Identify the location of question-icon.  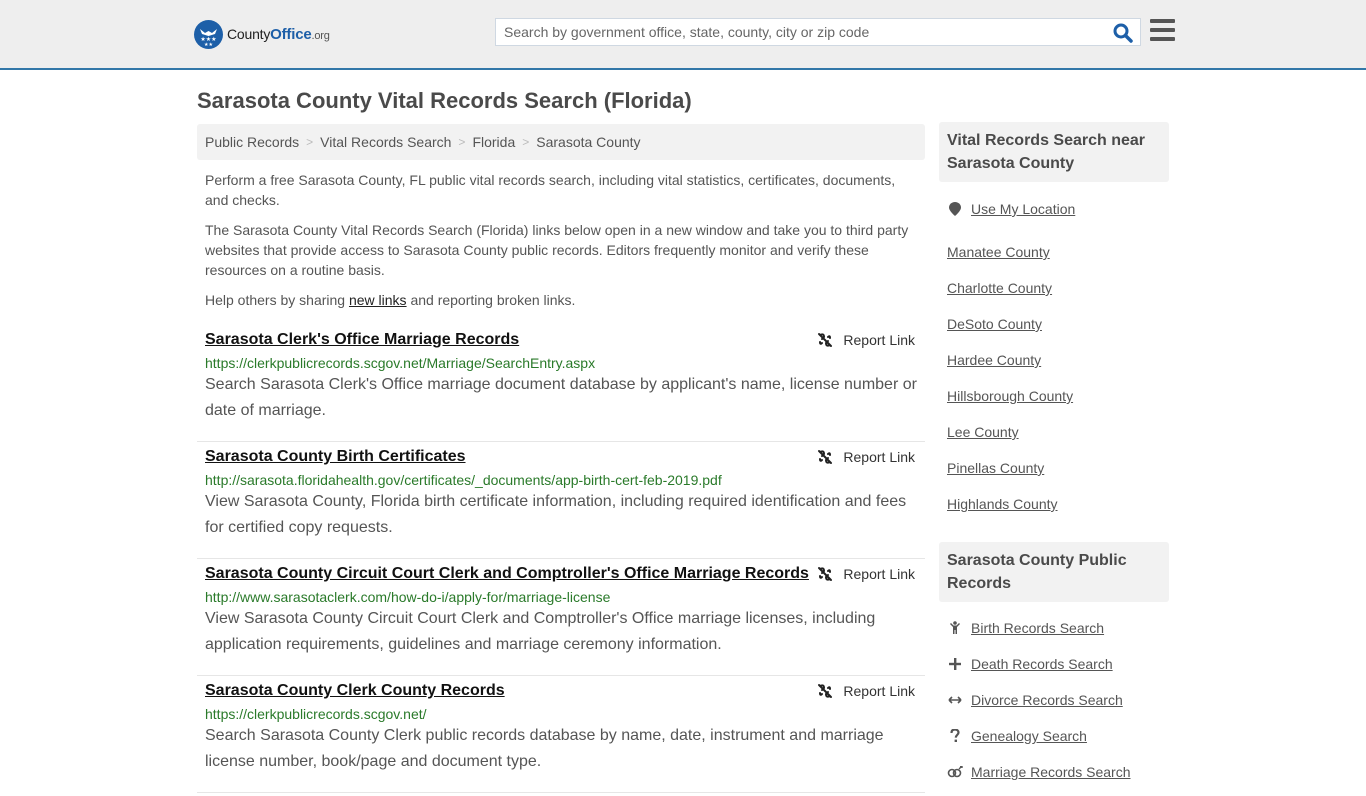
(955, 736).